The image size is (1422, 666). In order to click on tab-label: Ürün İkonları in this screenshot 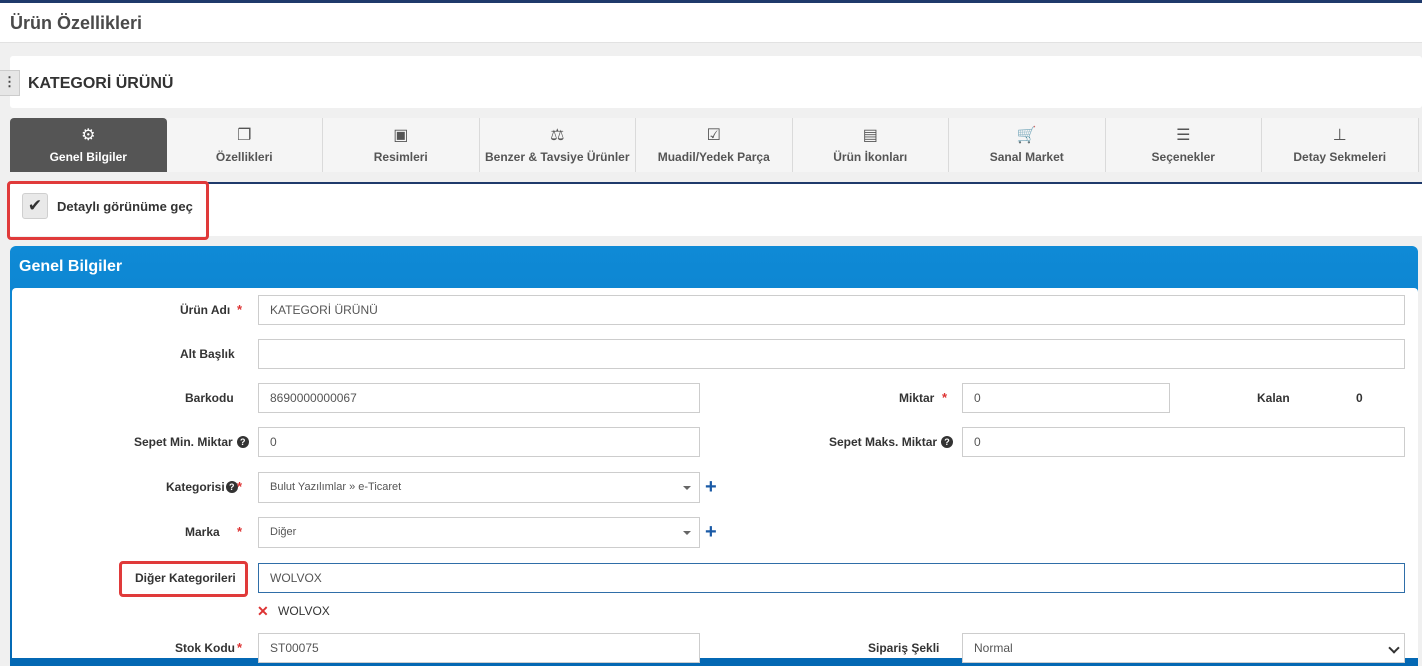, I will do `click(870, 157)`.